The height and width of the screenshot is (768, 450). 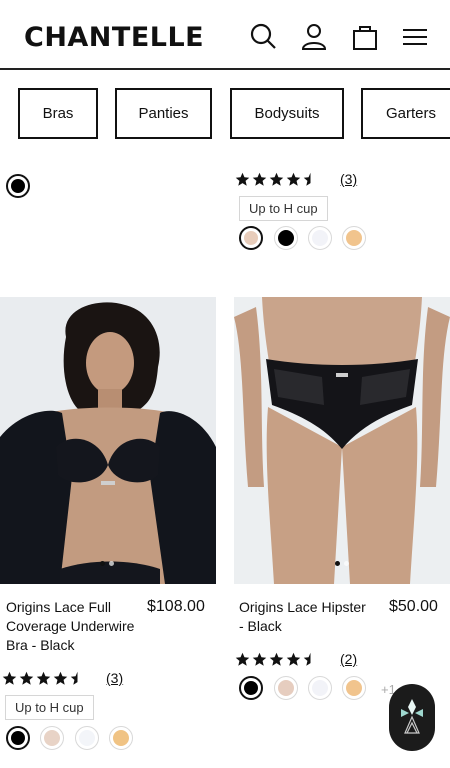 I want to click on category-chip-garters: Garters, so click(x=405, y=113).